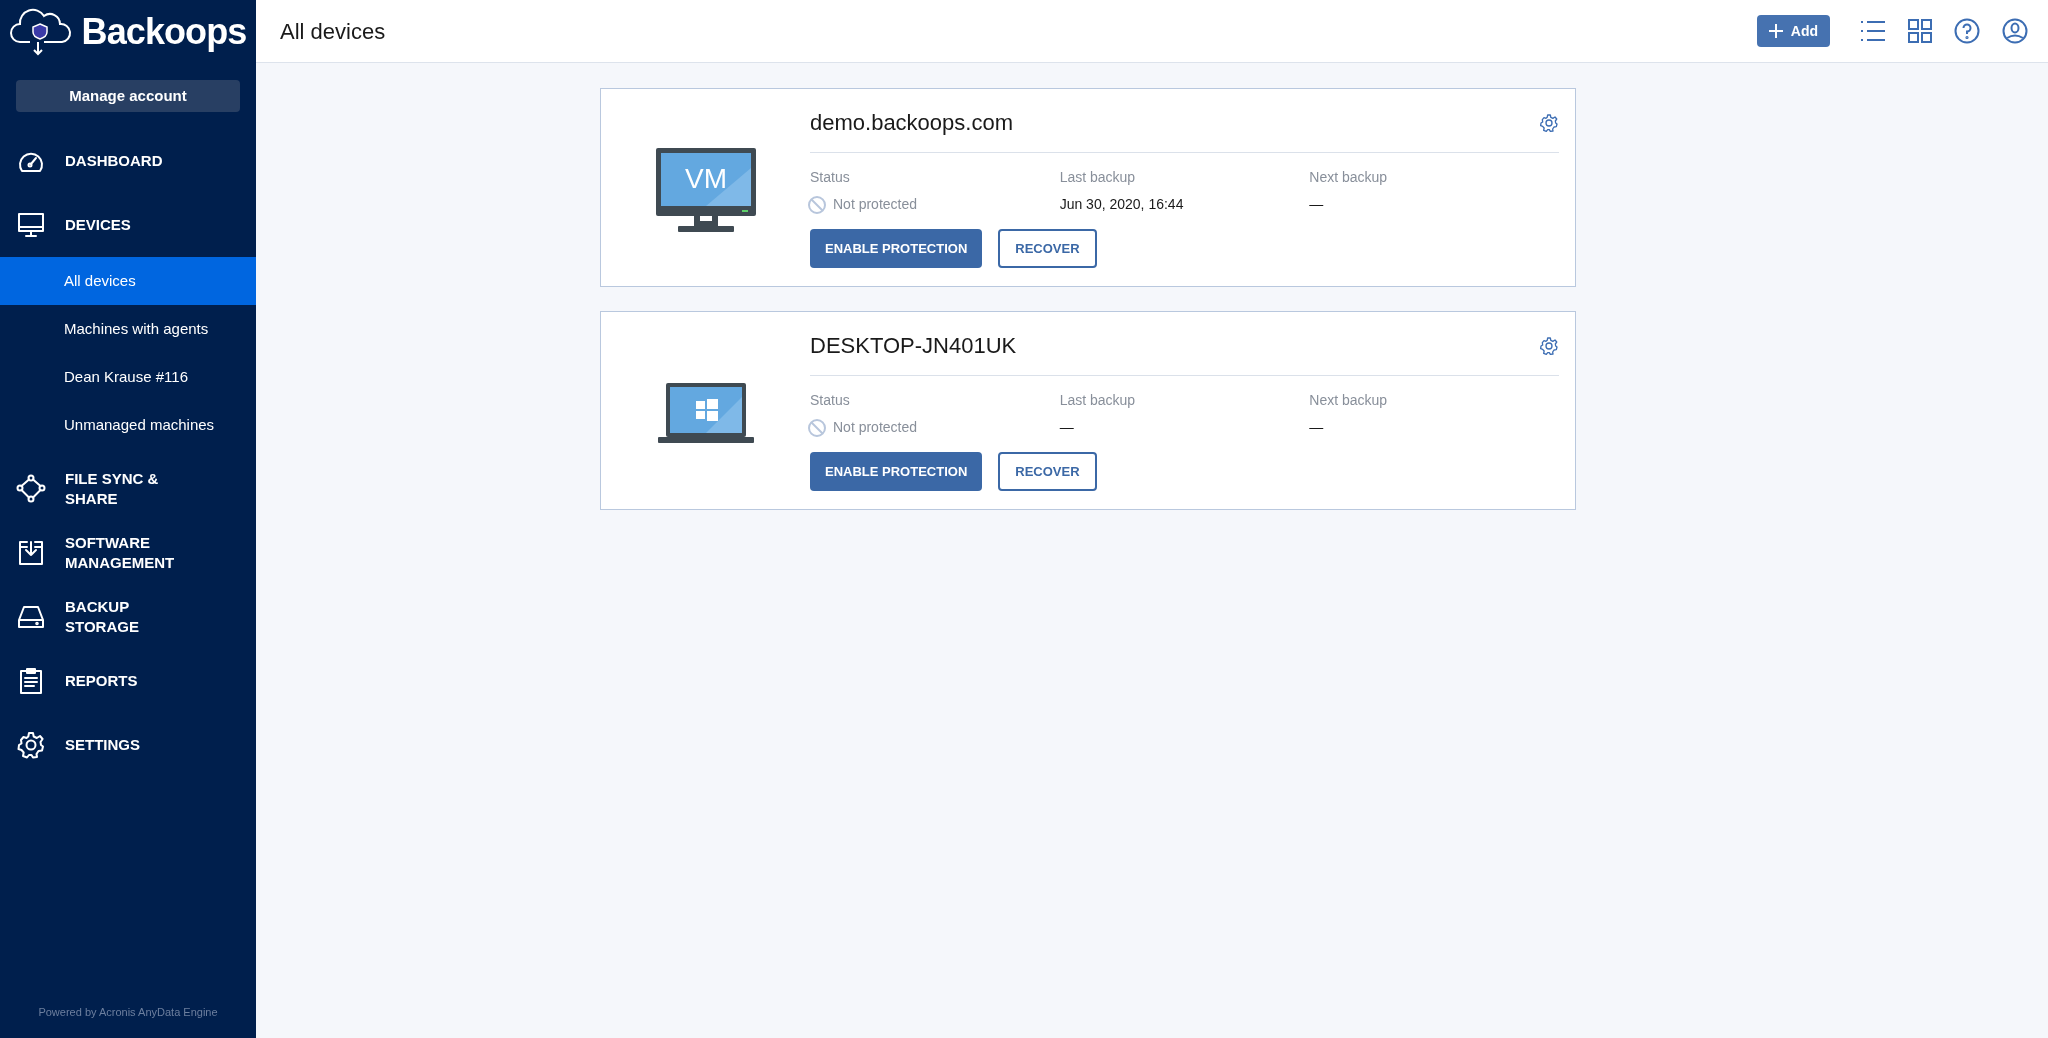 This screenshot has height=1038, width=2048. Describe the element at coordinates (31, 225) in the screenshot. I see `monitor-icon` at that location.